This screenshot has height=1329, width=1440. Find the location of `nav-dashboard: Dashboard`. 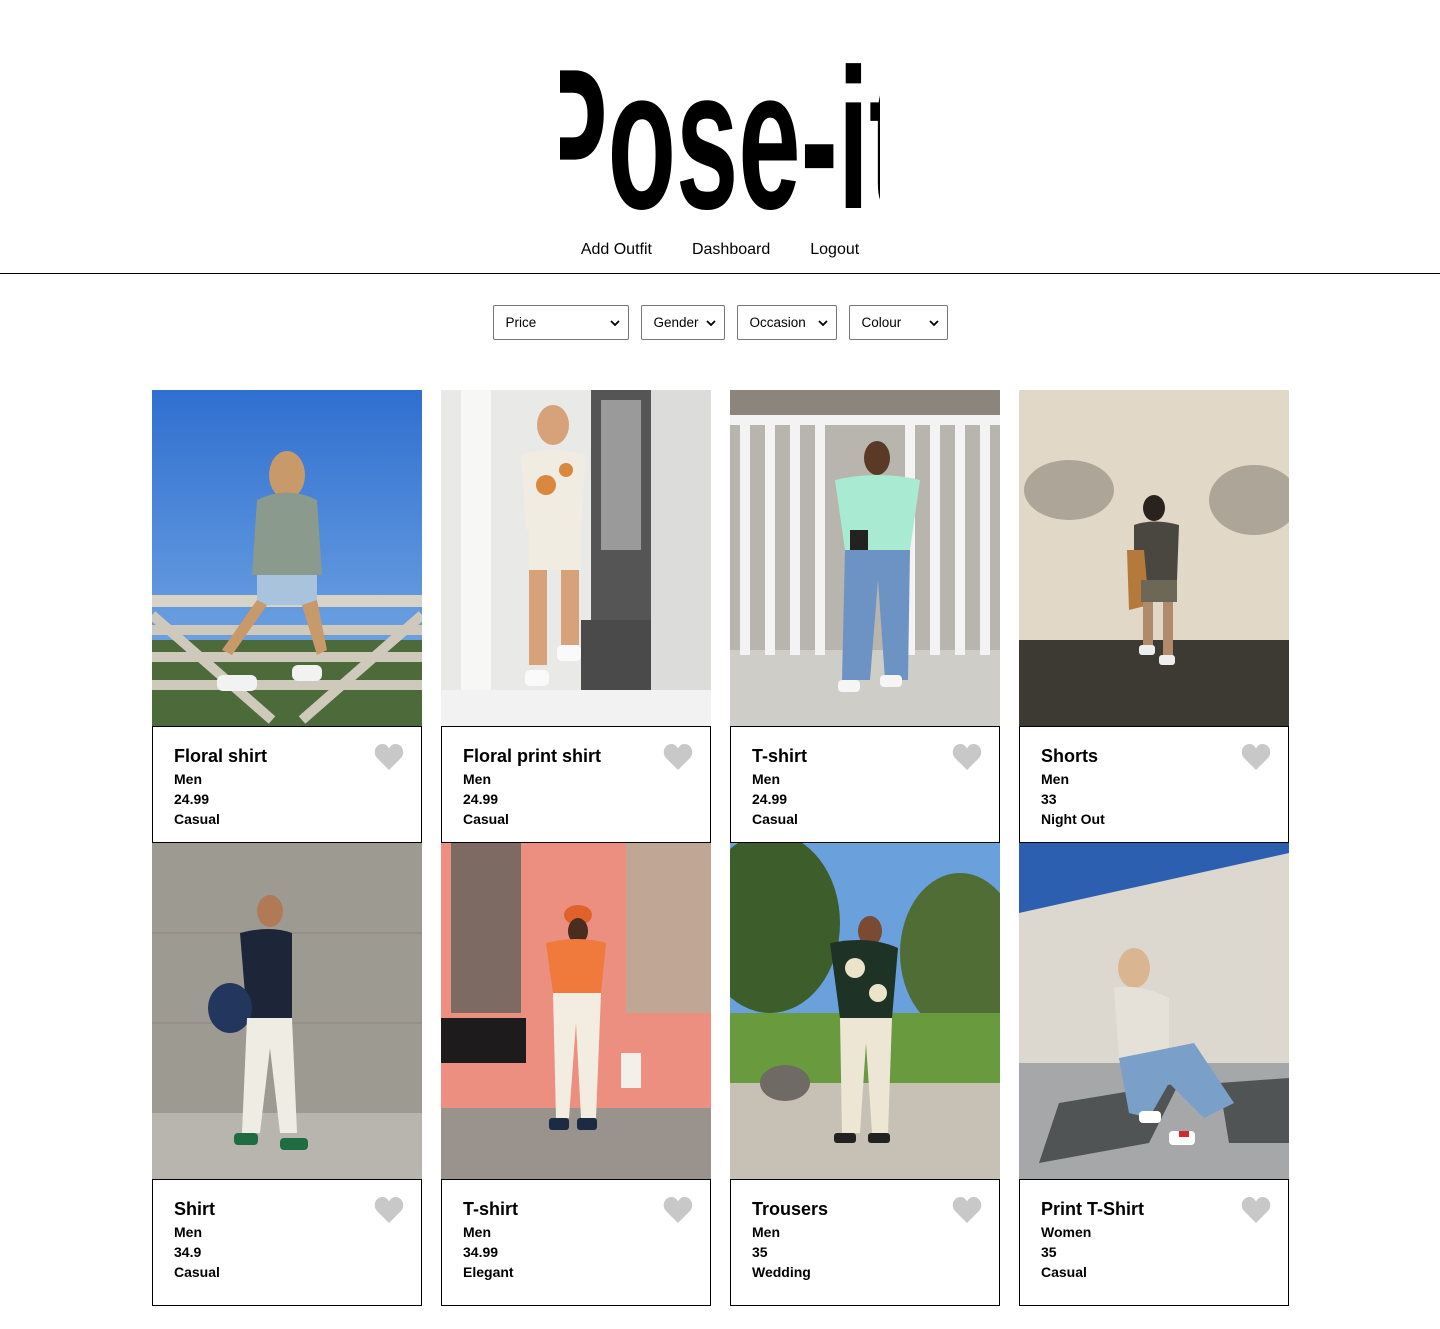

nav-dashboard: Dashboard is located at coordinates (731, 250).